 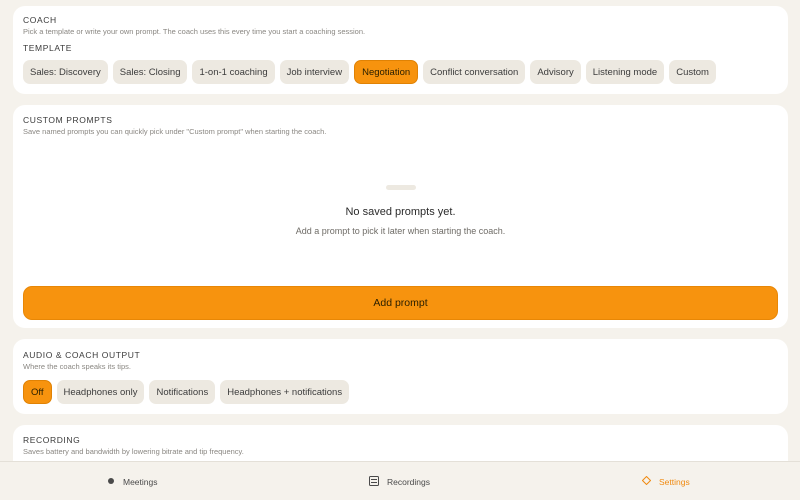 What do you see at coordinates (100, 392) in the screenshot?
I see `audio-option-chip: Headphones only` at bounding box center [100, 392].